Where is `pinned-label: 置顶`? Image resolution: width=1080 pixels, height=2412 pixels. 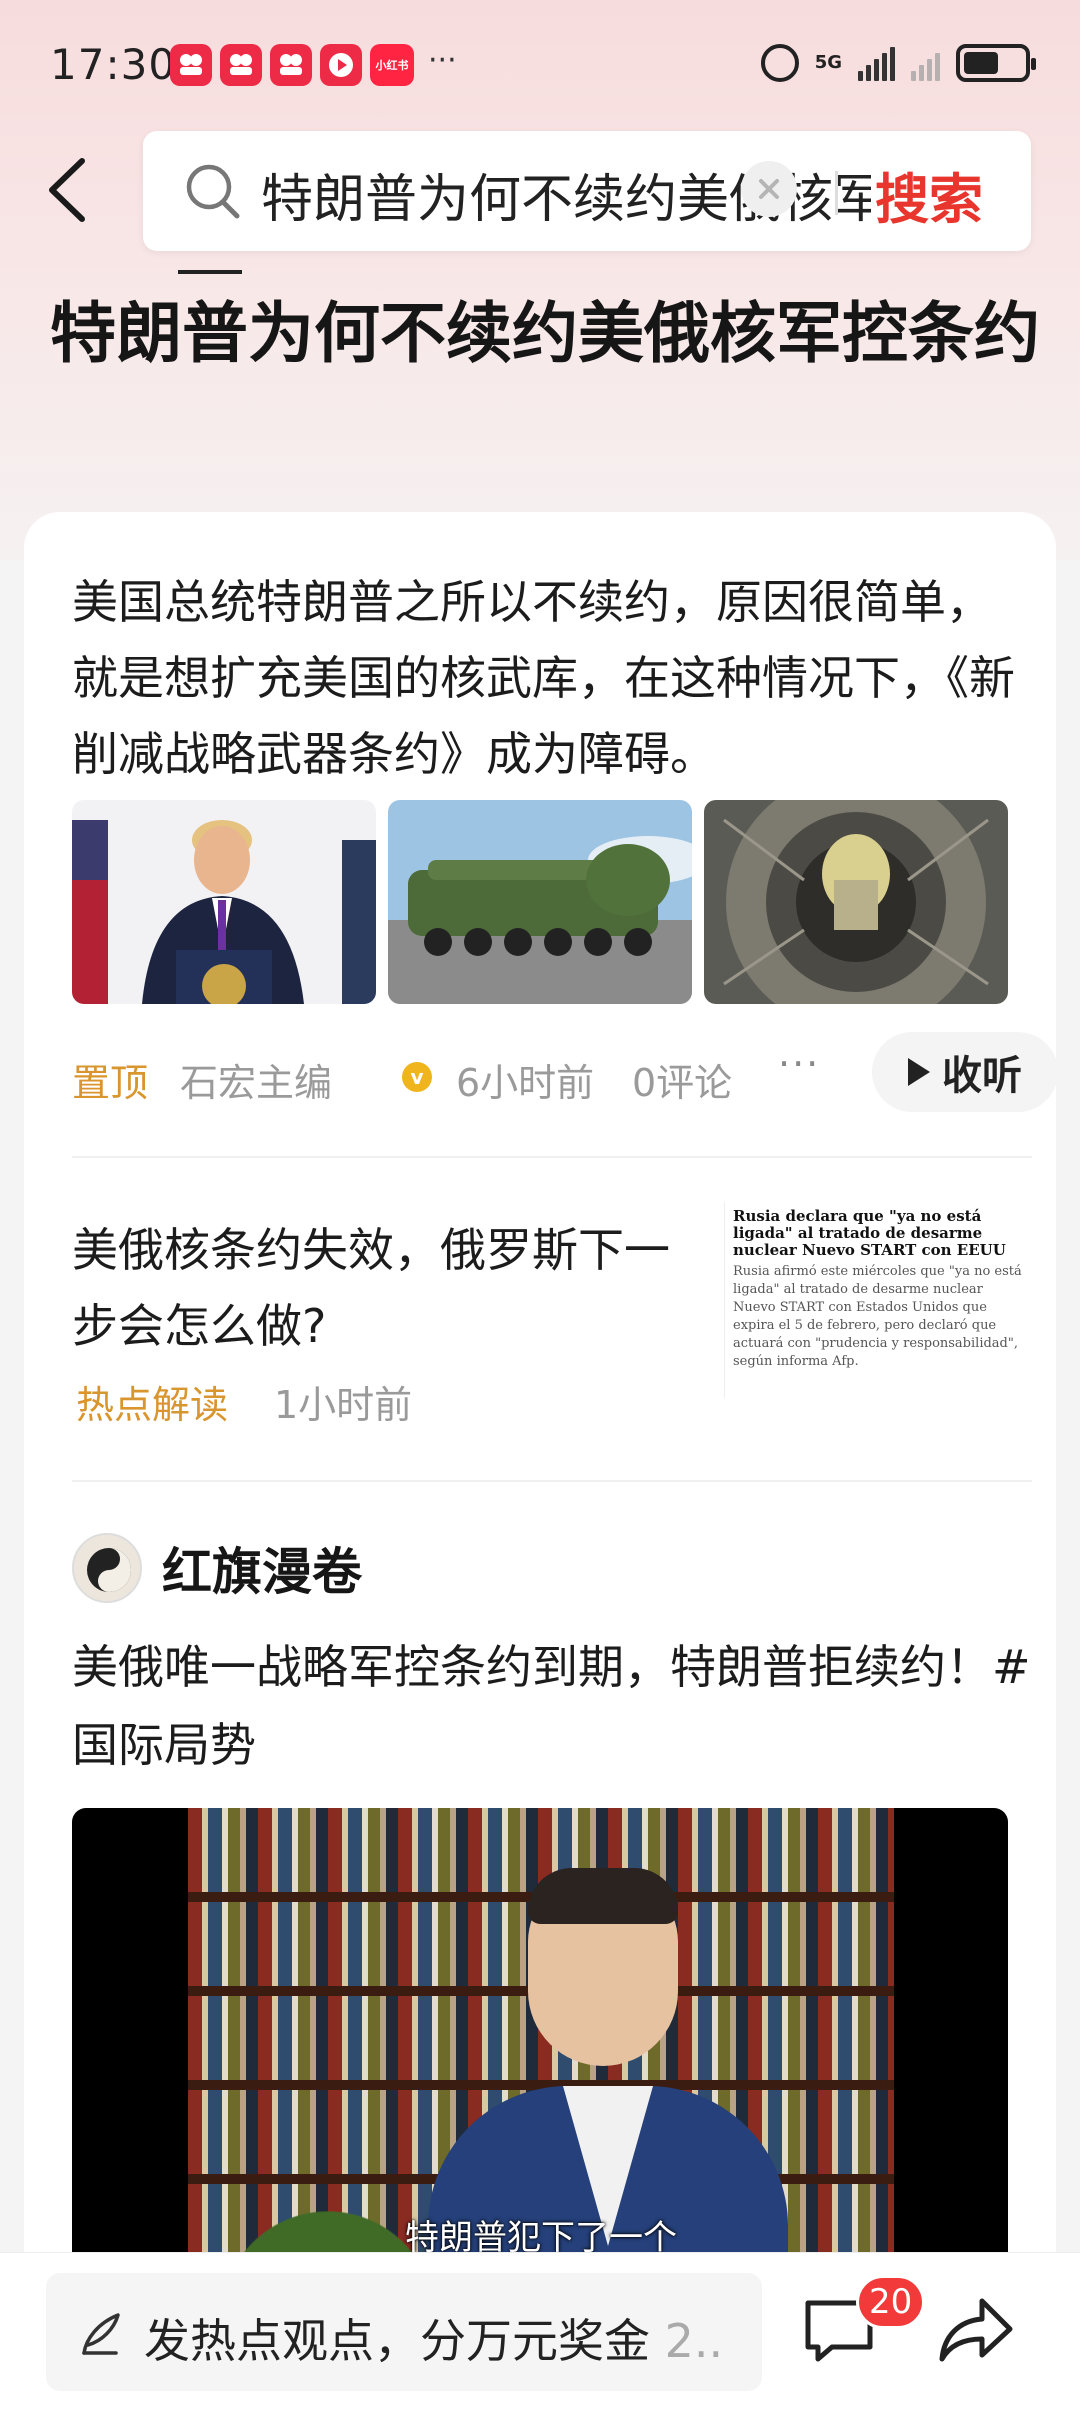
pinned-label: 置顶 is located at coordinates (110, 1083).